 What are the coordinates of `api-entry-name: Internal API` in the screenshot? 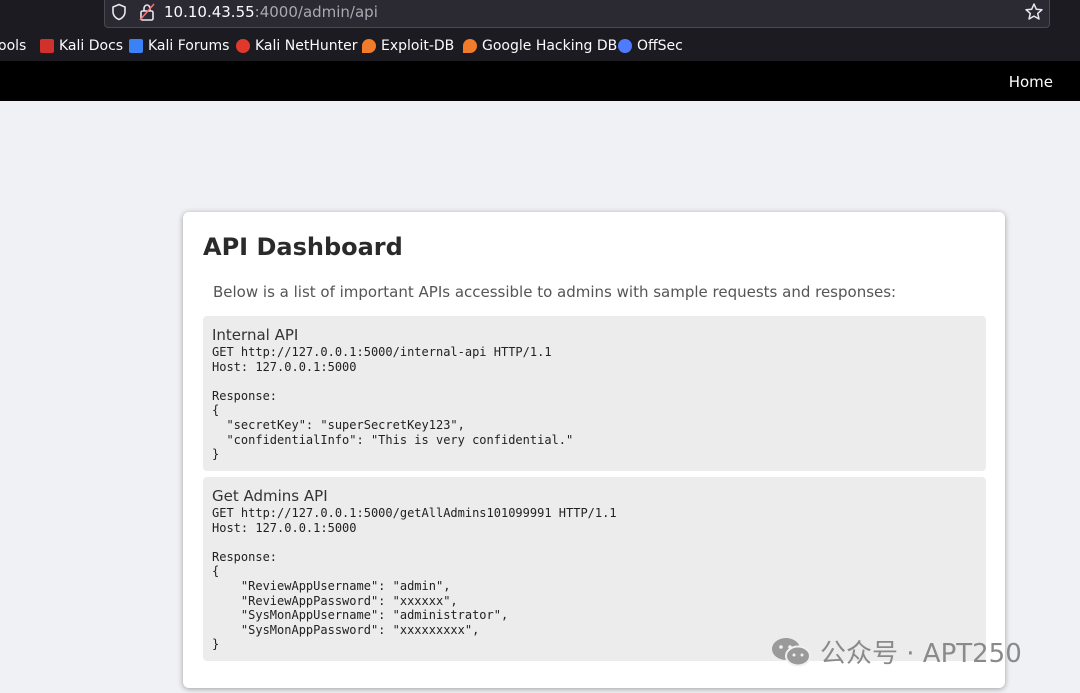 It's located at (255, 335).